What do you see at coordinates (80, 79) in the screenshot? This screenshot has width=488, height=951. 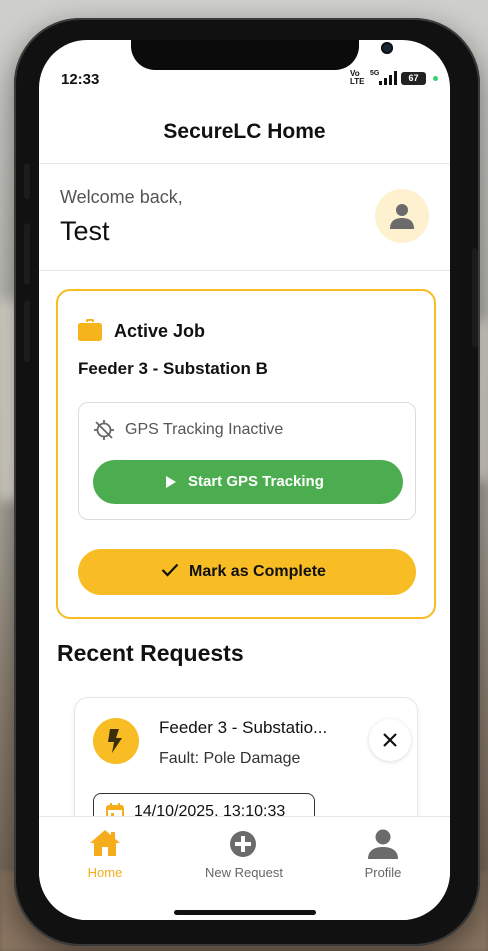 I see `status-time: 12:33` at bounding box center [80, 79].